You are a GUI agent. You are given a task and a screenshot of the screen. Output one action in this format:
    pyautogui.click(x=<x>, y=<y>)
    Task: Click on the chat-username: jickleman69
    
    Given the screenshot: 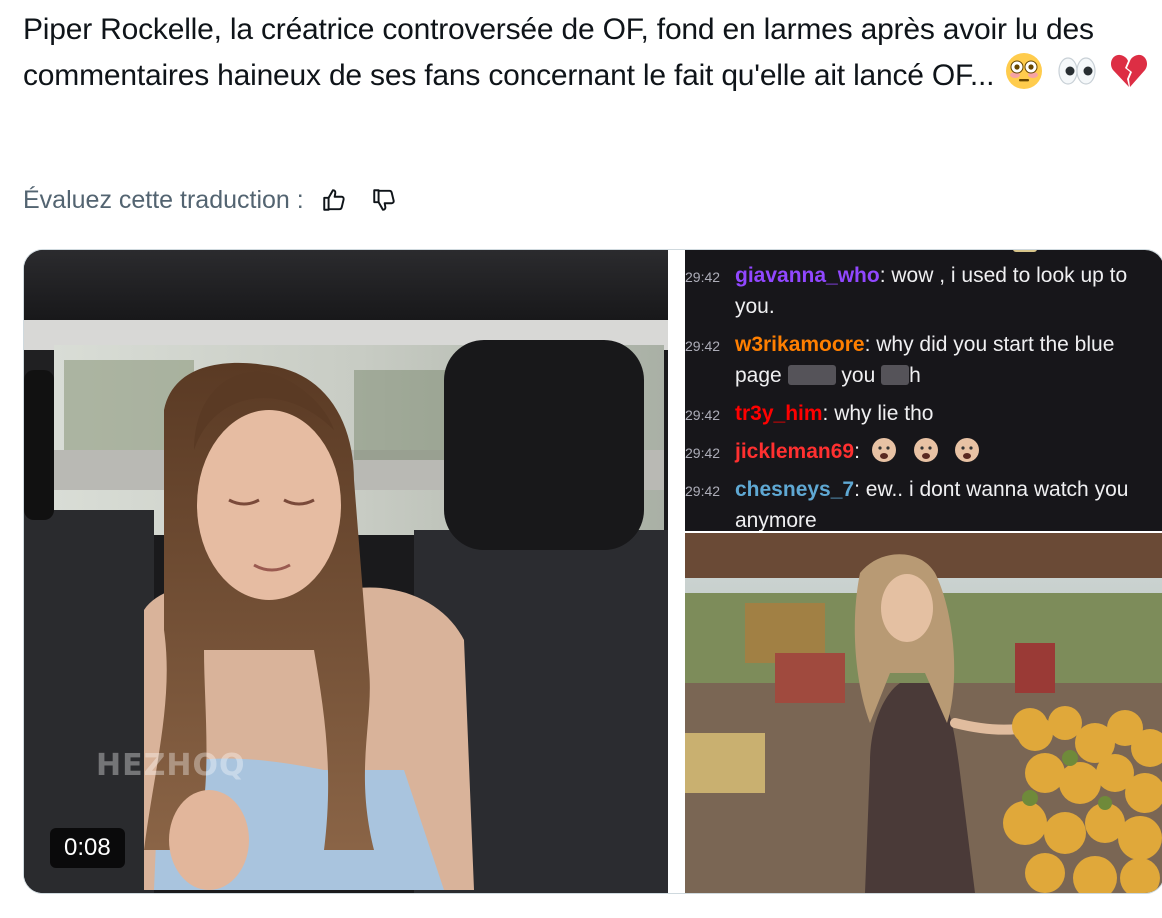 What is the action you would take?
    pyautogui.click(x=795, y=451)
    